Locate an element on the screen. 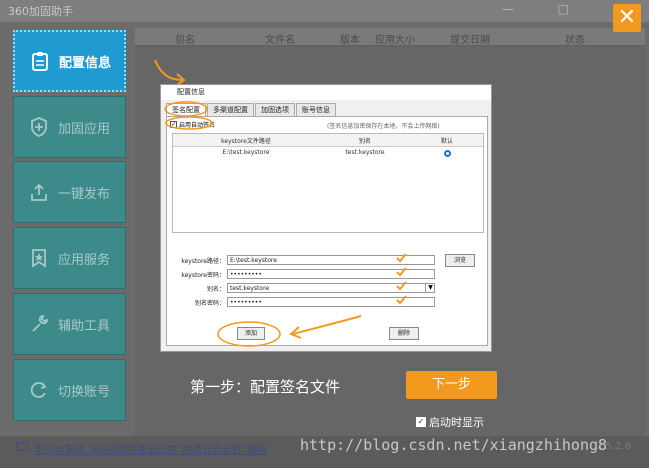  sidebar-item-publish: 一键发布 is located at coordinates (69, 192).